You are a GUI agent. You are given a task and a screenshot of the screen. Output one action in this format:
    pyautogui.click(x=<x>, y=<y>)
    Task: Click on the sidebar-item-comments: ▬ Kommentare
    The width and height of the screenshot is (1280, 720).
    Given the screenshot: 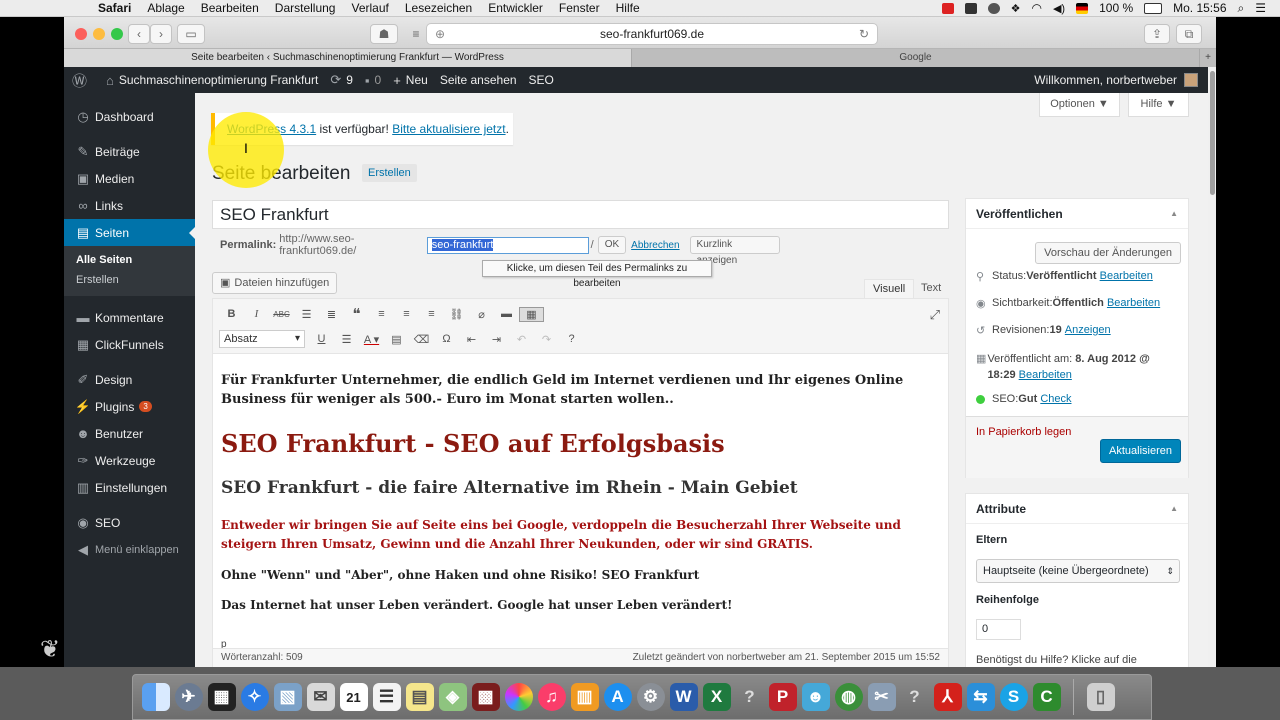 What is the action you would take?
    pyautogui.click(x=129, y=317)
    